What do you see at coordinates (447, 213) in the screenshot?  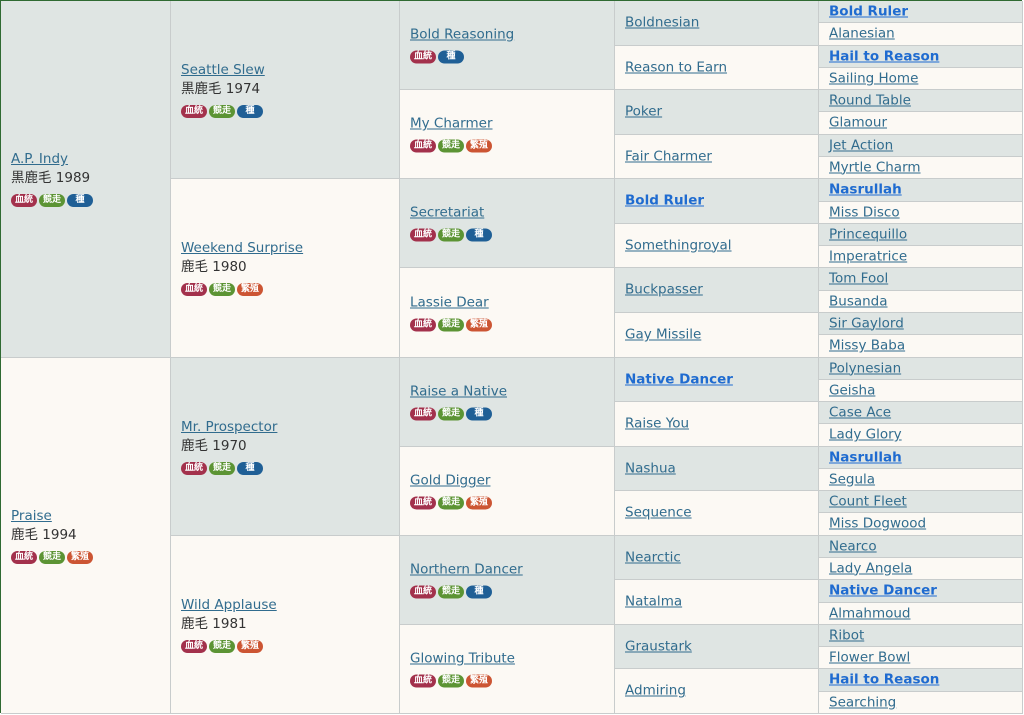 I see `horse-link: Secretariat` at bounding box center [447, 213].